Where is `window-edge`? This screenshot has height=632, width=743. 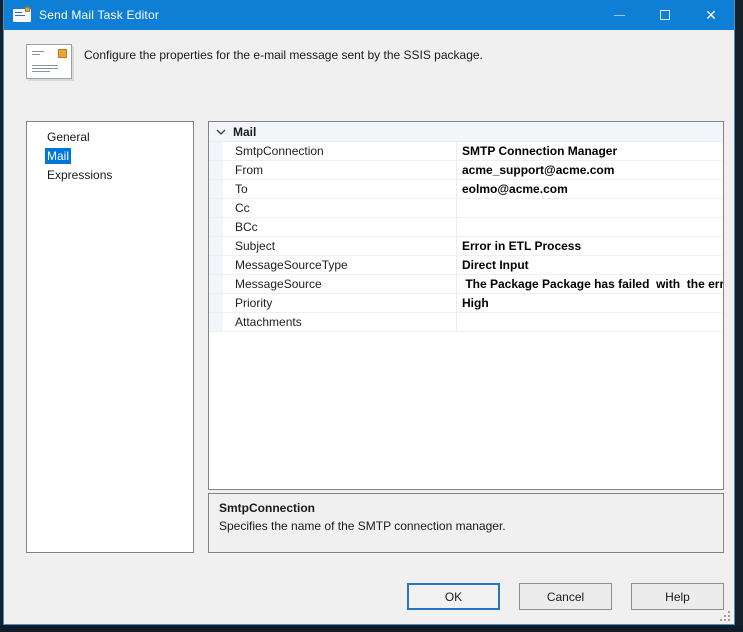
window-edge is located at coordinates (371, 628).